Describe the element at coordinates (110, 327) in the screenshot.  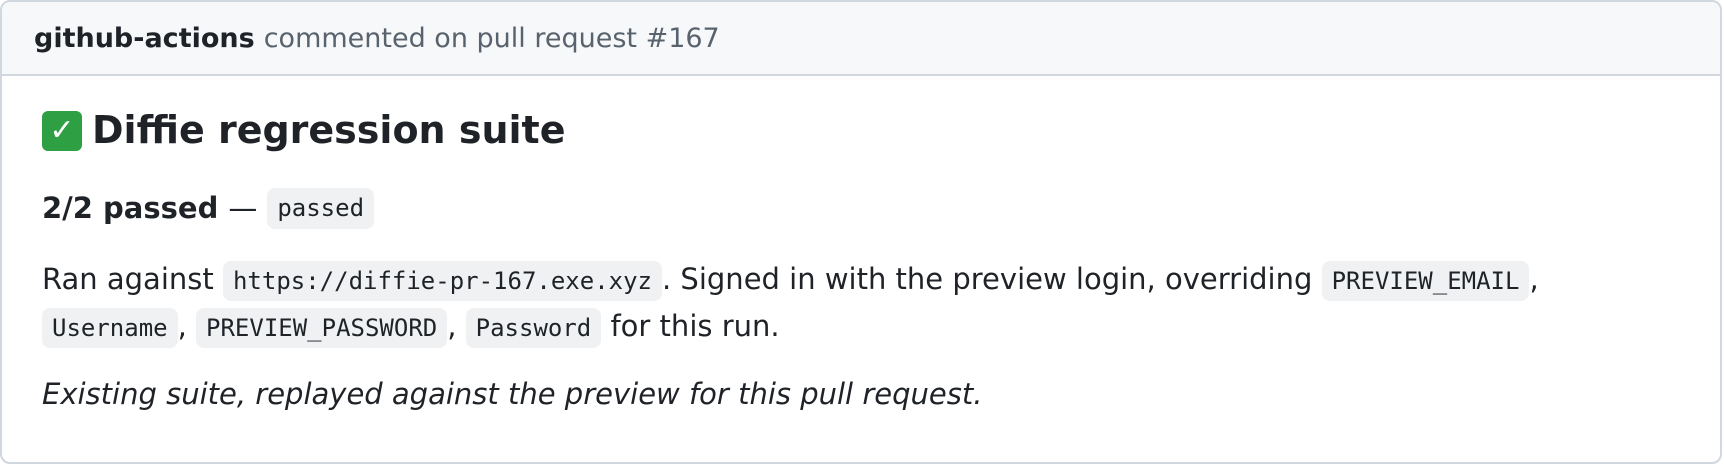
I see `username-value: Username` at that location.